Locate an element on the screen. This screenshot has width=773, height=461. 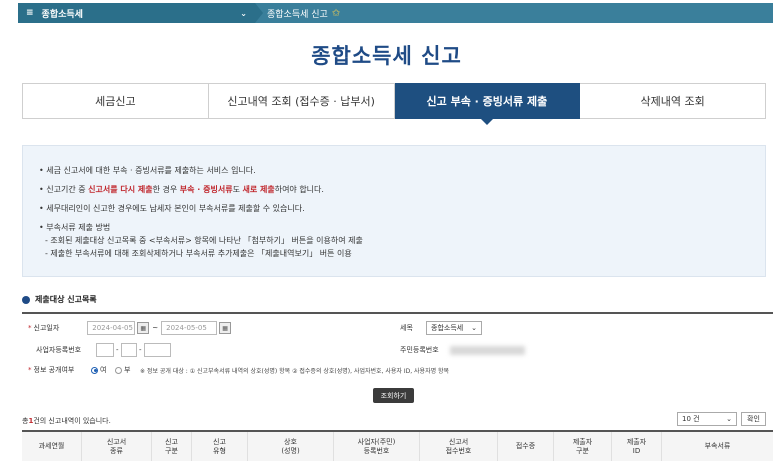
page-title: 종합소득세 신고 is located at coordinates (386, 56).